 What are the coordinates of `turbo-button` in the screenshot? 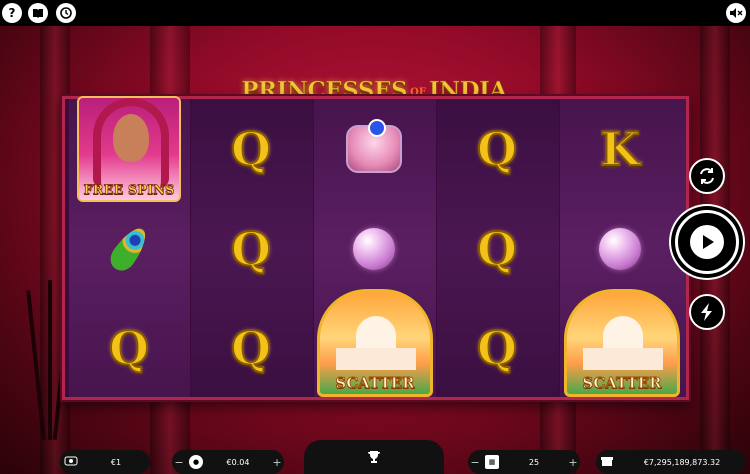 It's located at (707, 312).